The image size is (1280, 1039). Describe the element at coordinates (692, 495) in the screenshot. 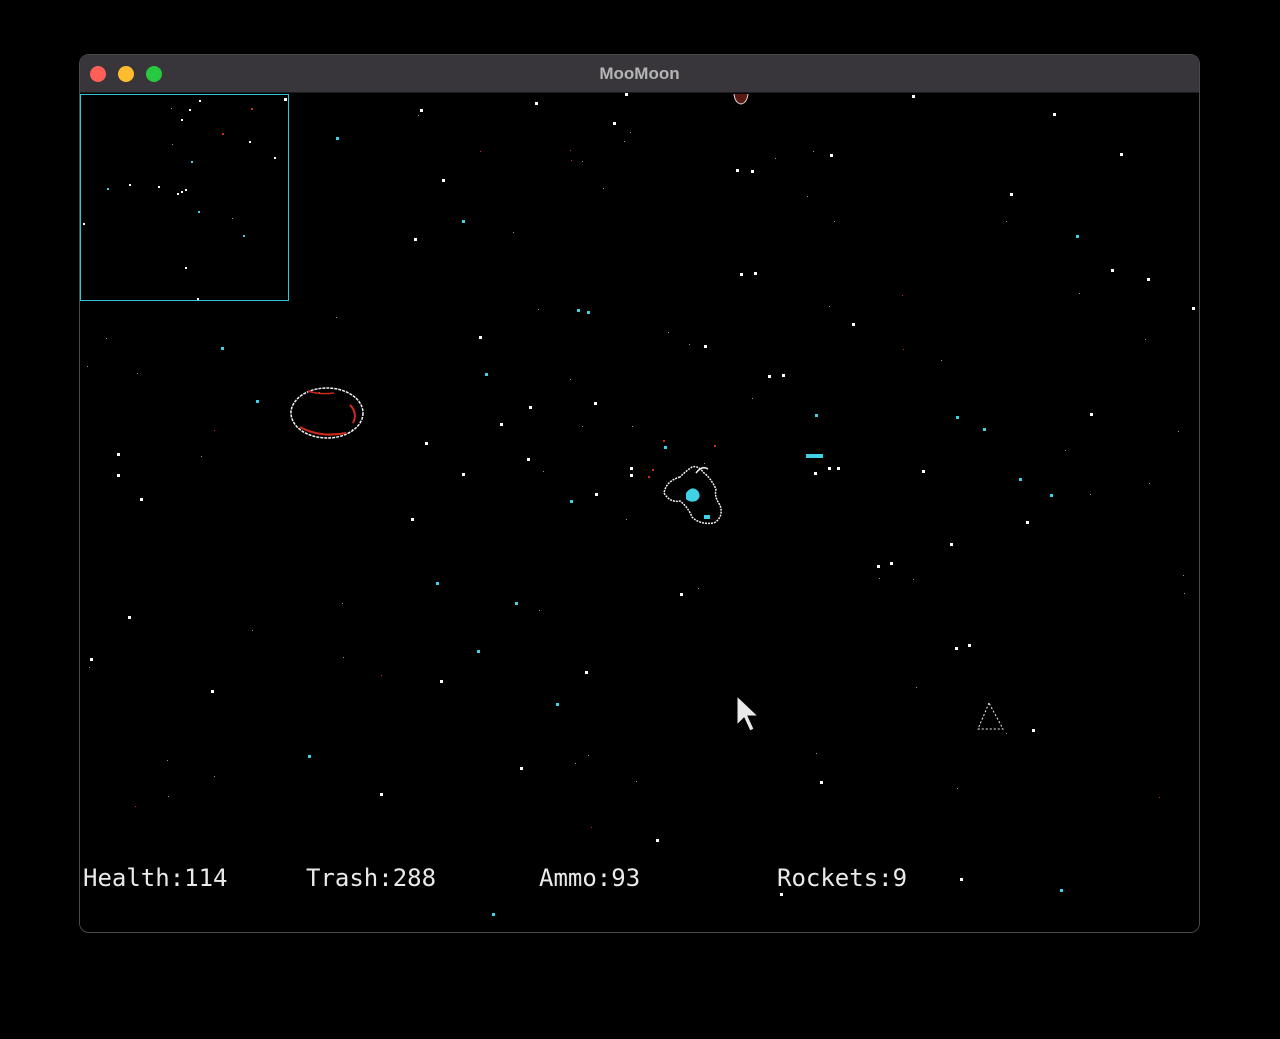

I see `cow-ship-icon` at that location.